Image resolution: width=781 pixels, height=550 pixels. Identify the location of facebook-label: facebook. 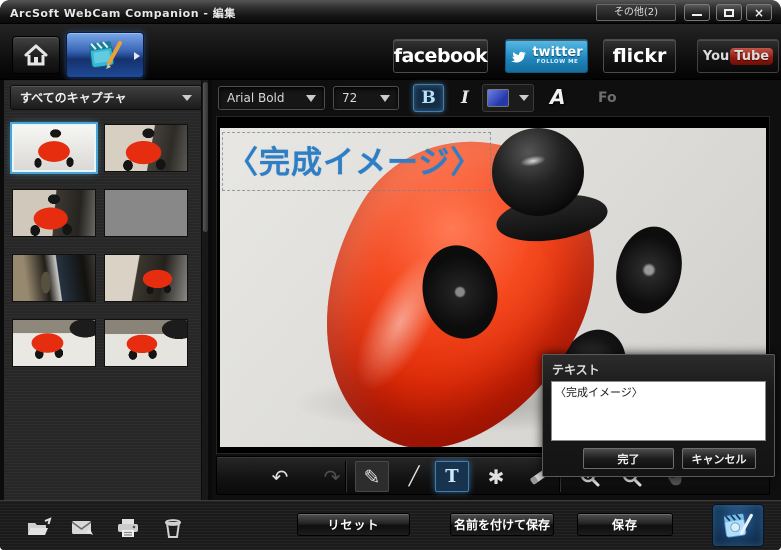
(440, 56).